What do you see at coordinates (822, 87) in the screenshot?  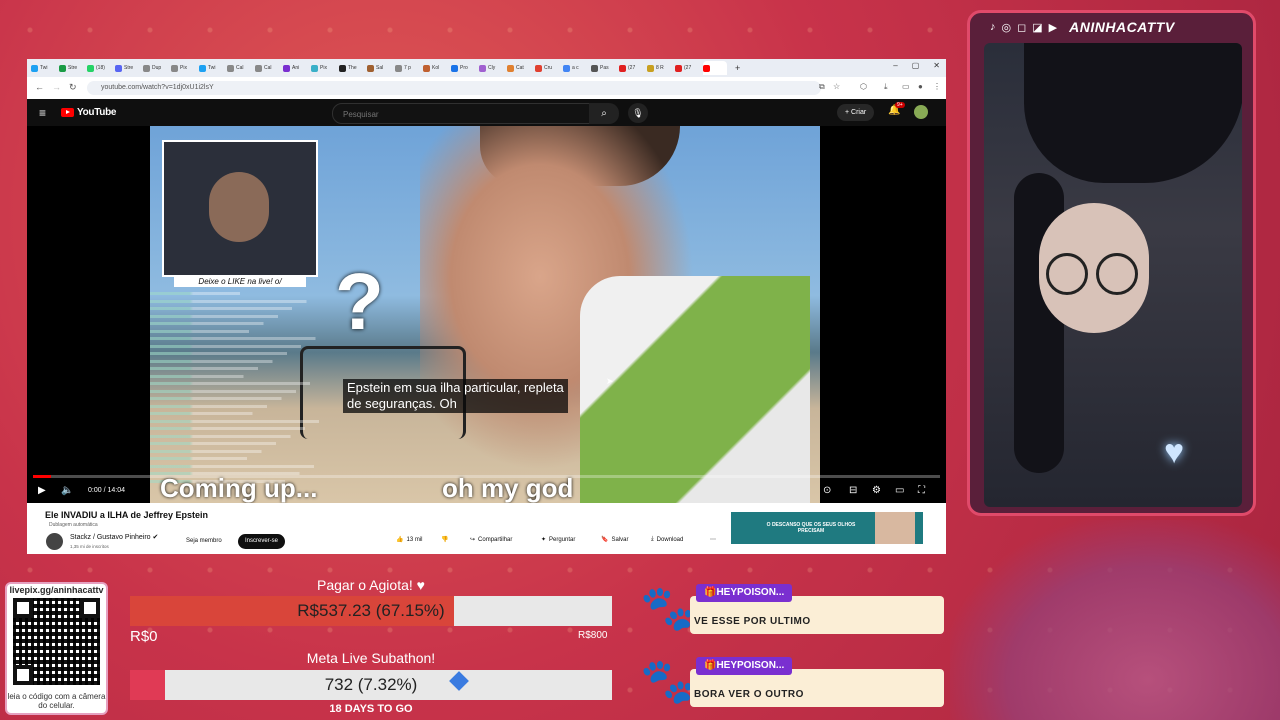 I see `install-icon: ⧉` at bounding box center [822, 87].